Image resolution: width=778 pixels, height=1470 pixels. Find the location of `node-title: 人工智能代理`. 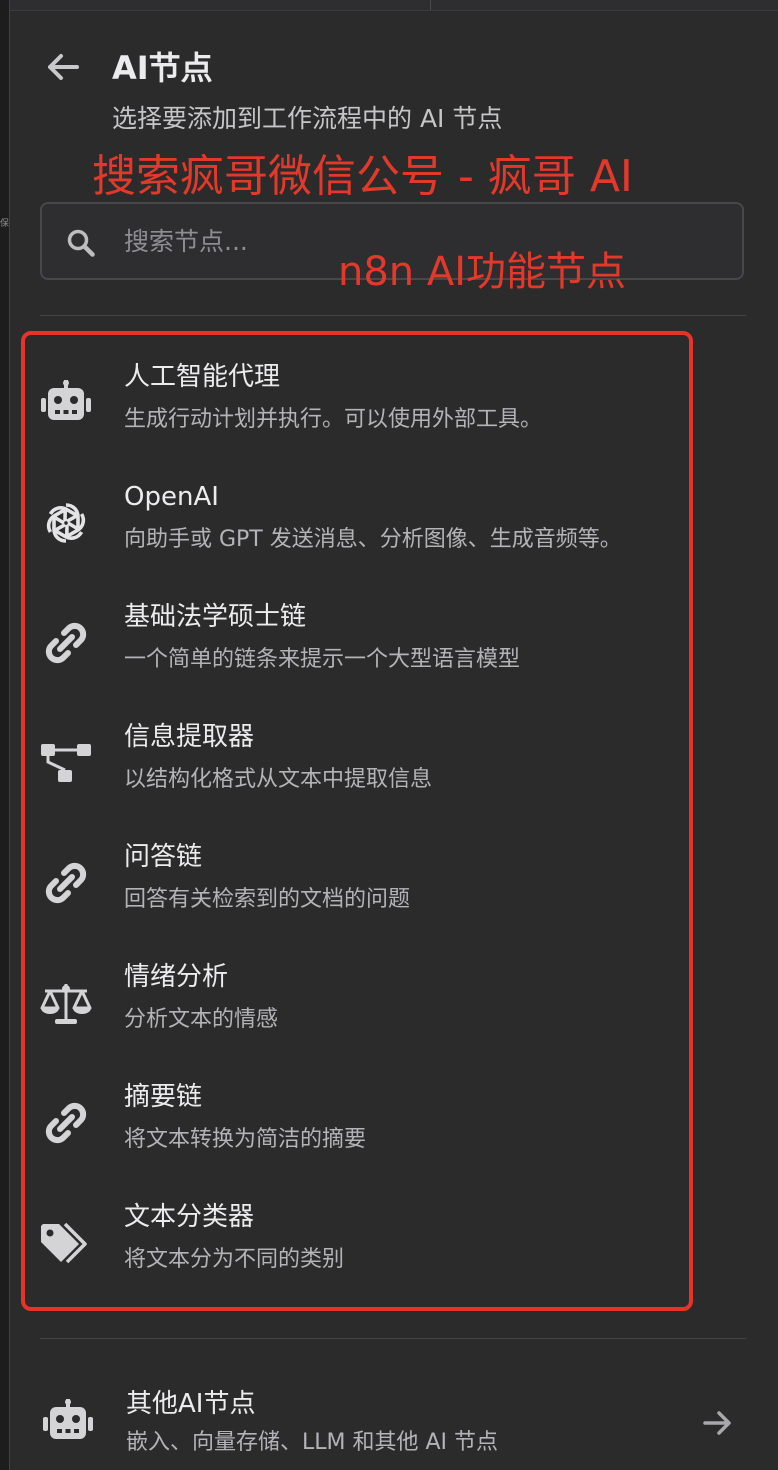

node-title: 人工智能代理 is located at coordinates (202, 377).